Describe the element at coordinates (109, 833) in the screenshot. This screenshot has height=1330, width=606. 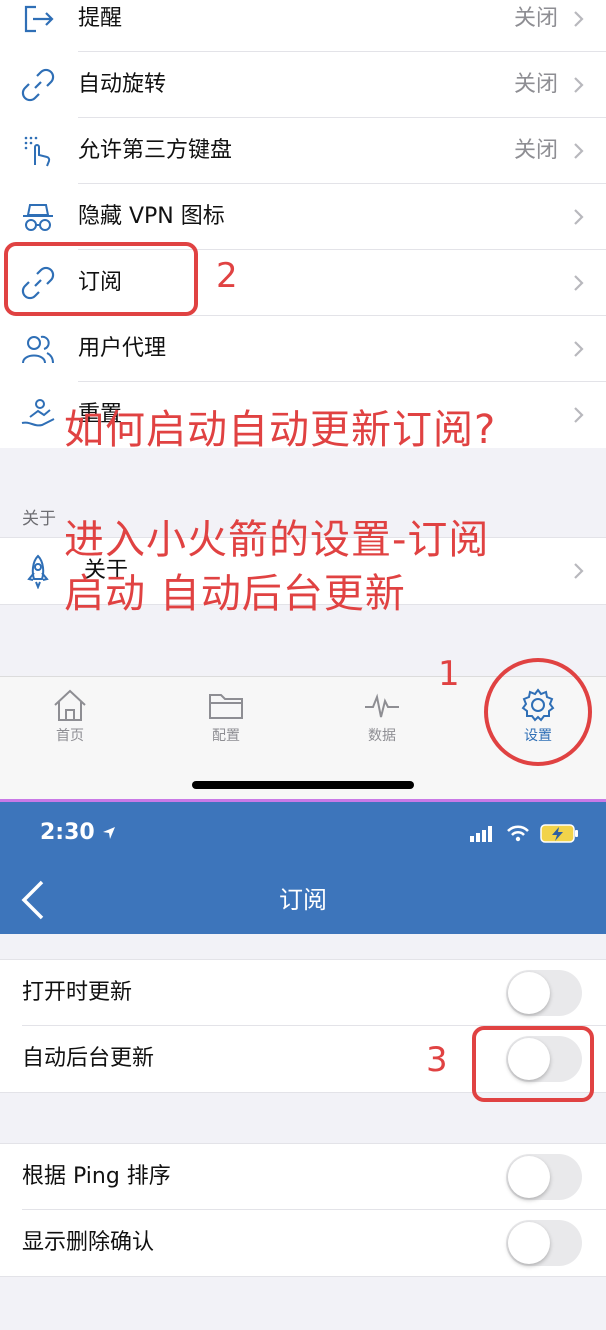
I see `location-arrow-icon` at that location.